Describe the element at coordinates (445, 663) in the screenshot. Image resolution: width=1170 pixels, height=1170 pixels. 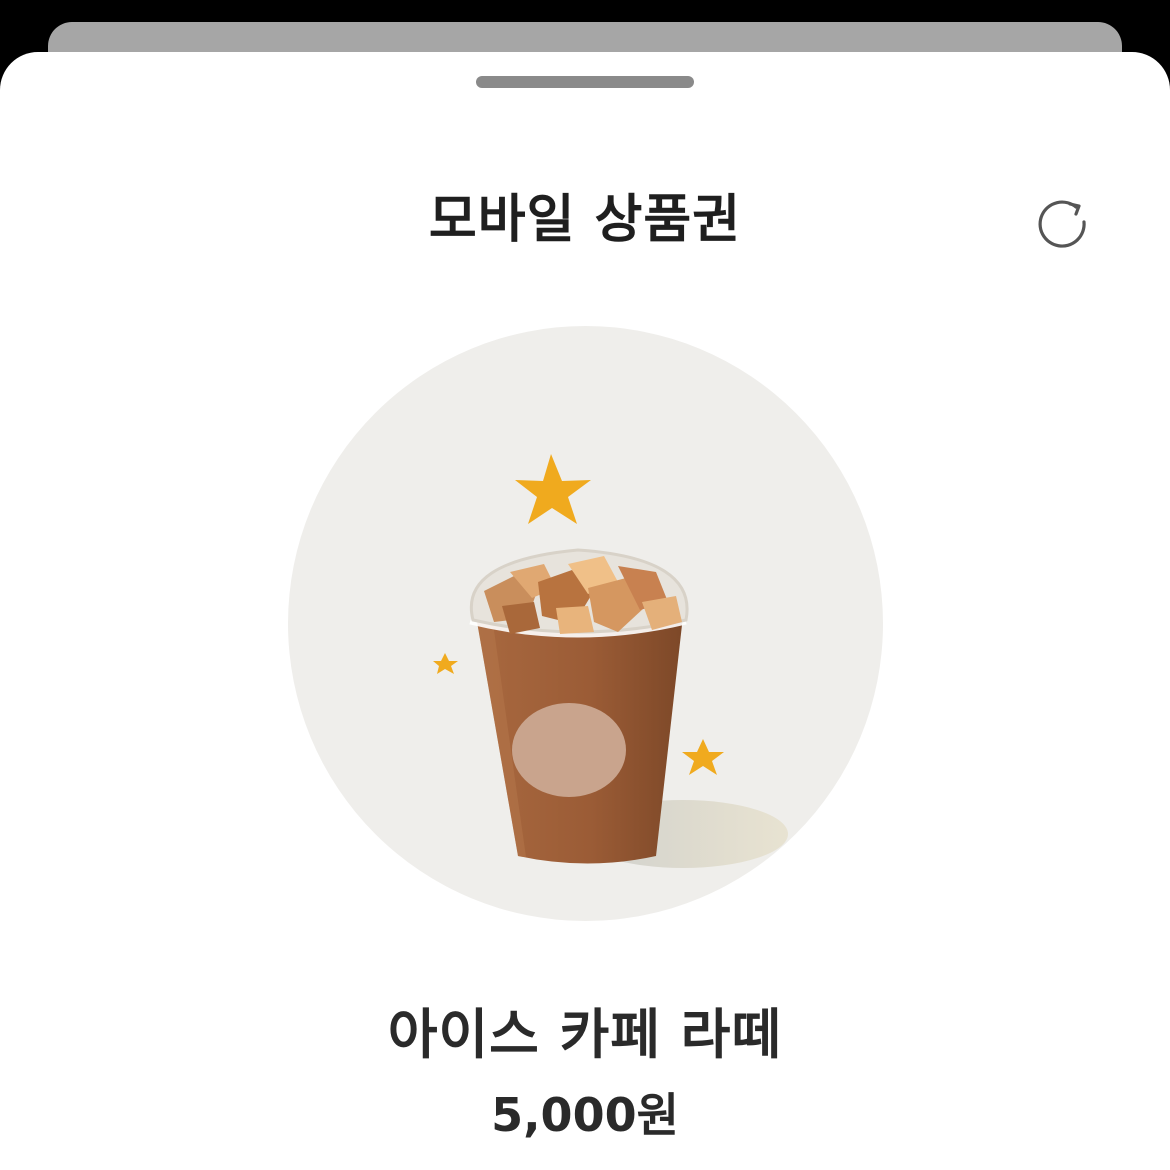
I see `small-star-left` at that location.